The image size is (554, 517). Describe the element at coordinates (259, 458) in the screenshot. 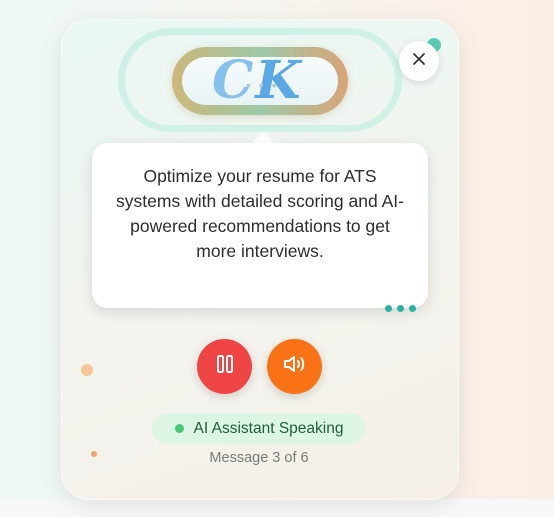

I see `message-counter: Message 3 of 6` at that location.